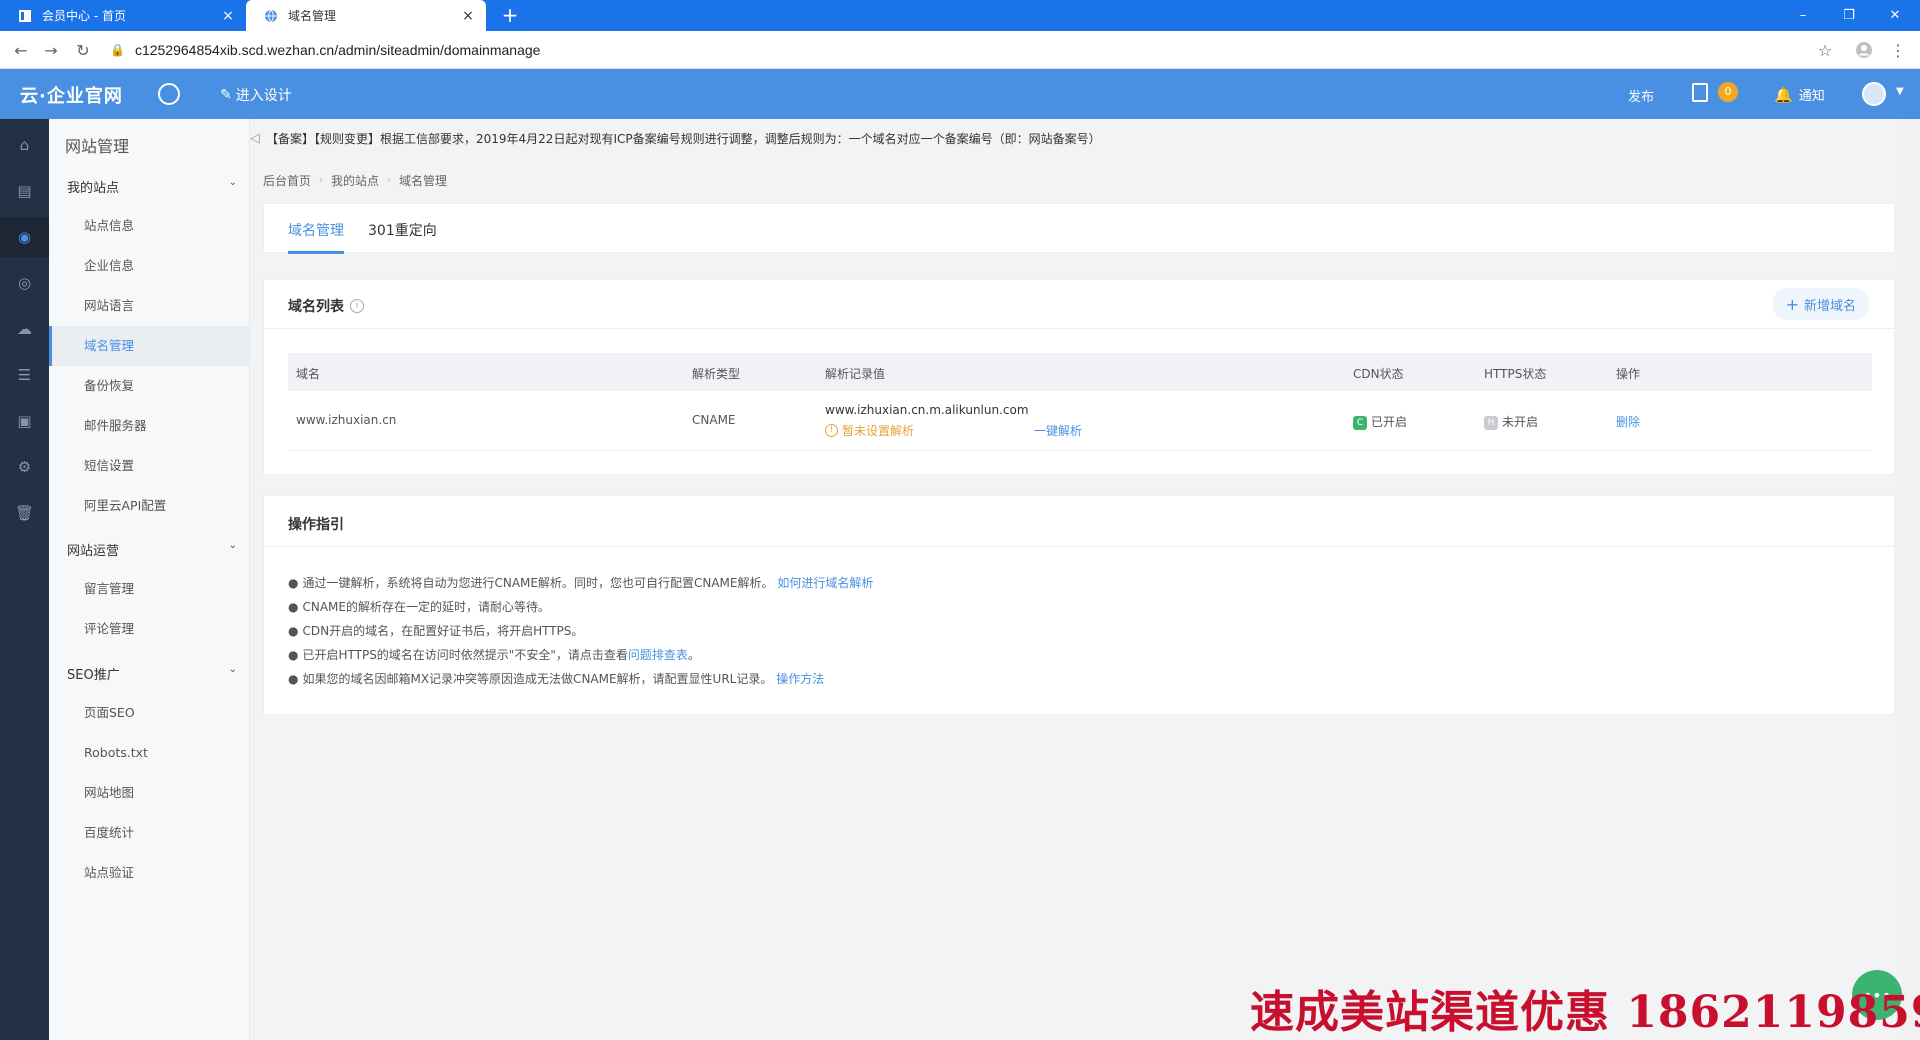 The width and height of the screenshot is (1920, 1040). I want to click on nav-group-my-site: 我的站点 ⌄, so click(152, 186).